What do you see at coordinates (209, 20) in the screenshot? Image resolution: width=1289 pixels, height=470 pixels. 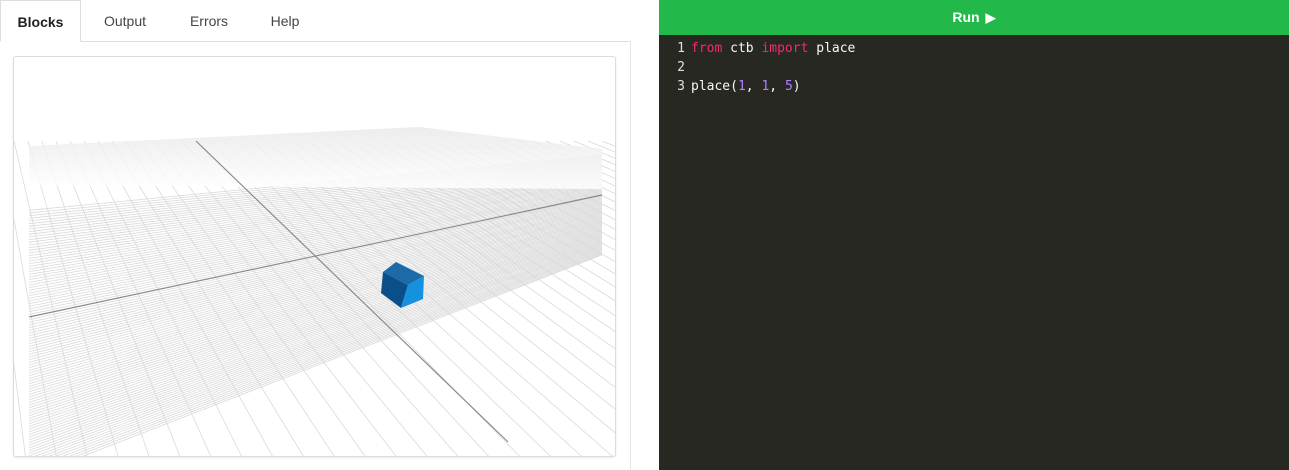 I see `tab-errors: Errors` at bounding box center [209, 20].